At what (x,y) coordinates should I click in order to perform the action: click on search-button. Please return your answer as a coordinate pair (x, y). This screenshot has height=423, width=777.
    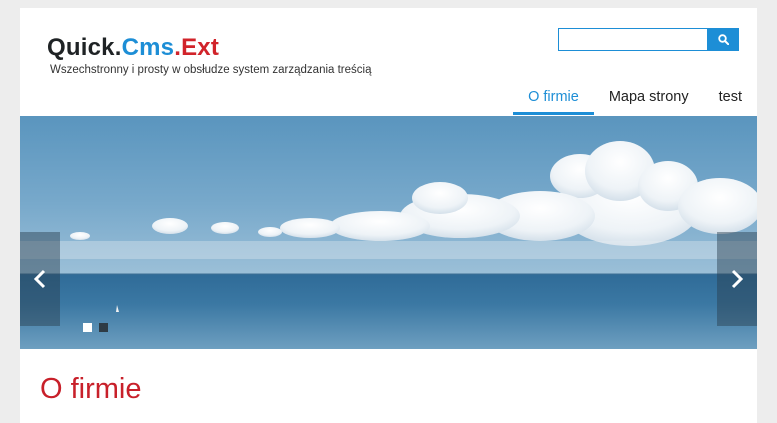
    Looking at the image, I should click on (723, 39).